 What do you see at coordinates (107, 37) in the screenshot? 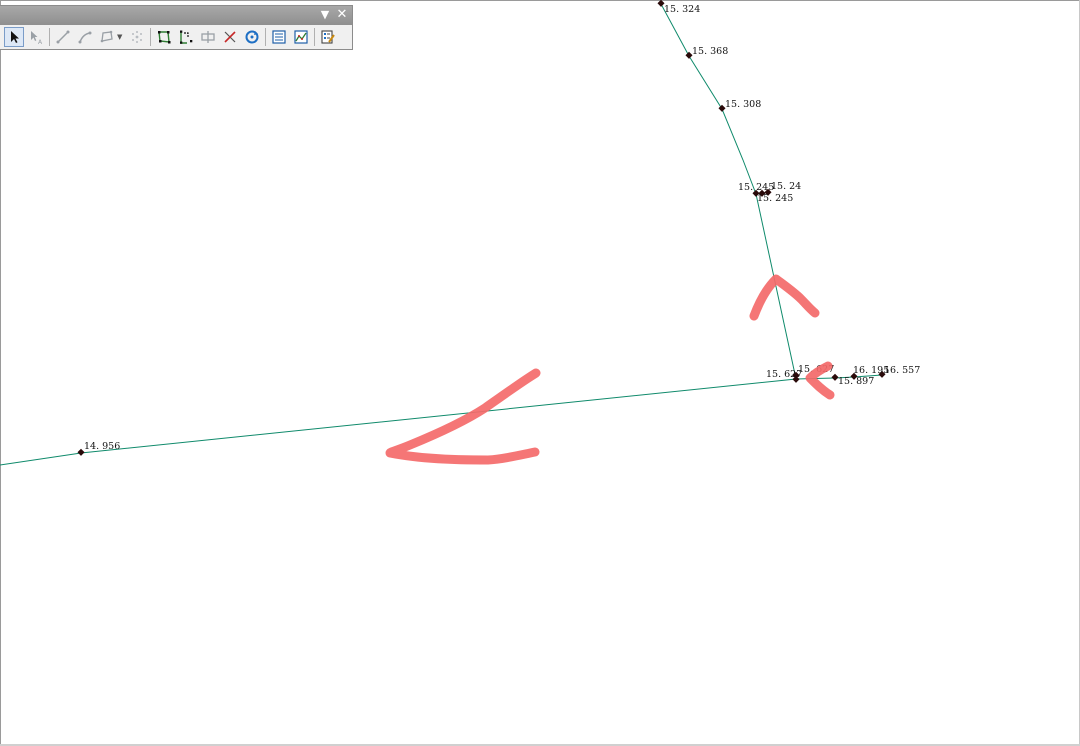
I see `polygon-tool-icon` at bounding box center [107, 37].